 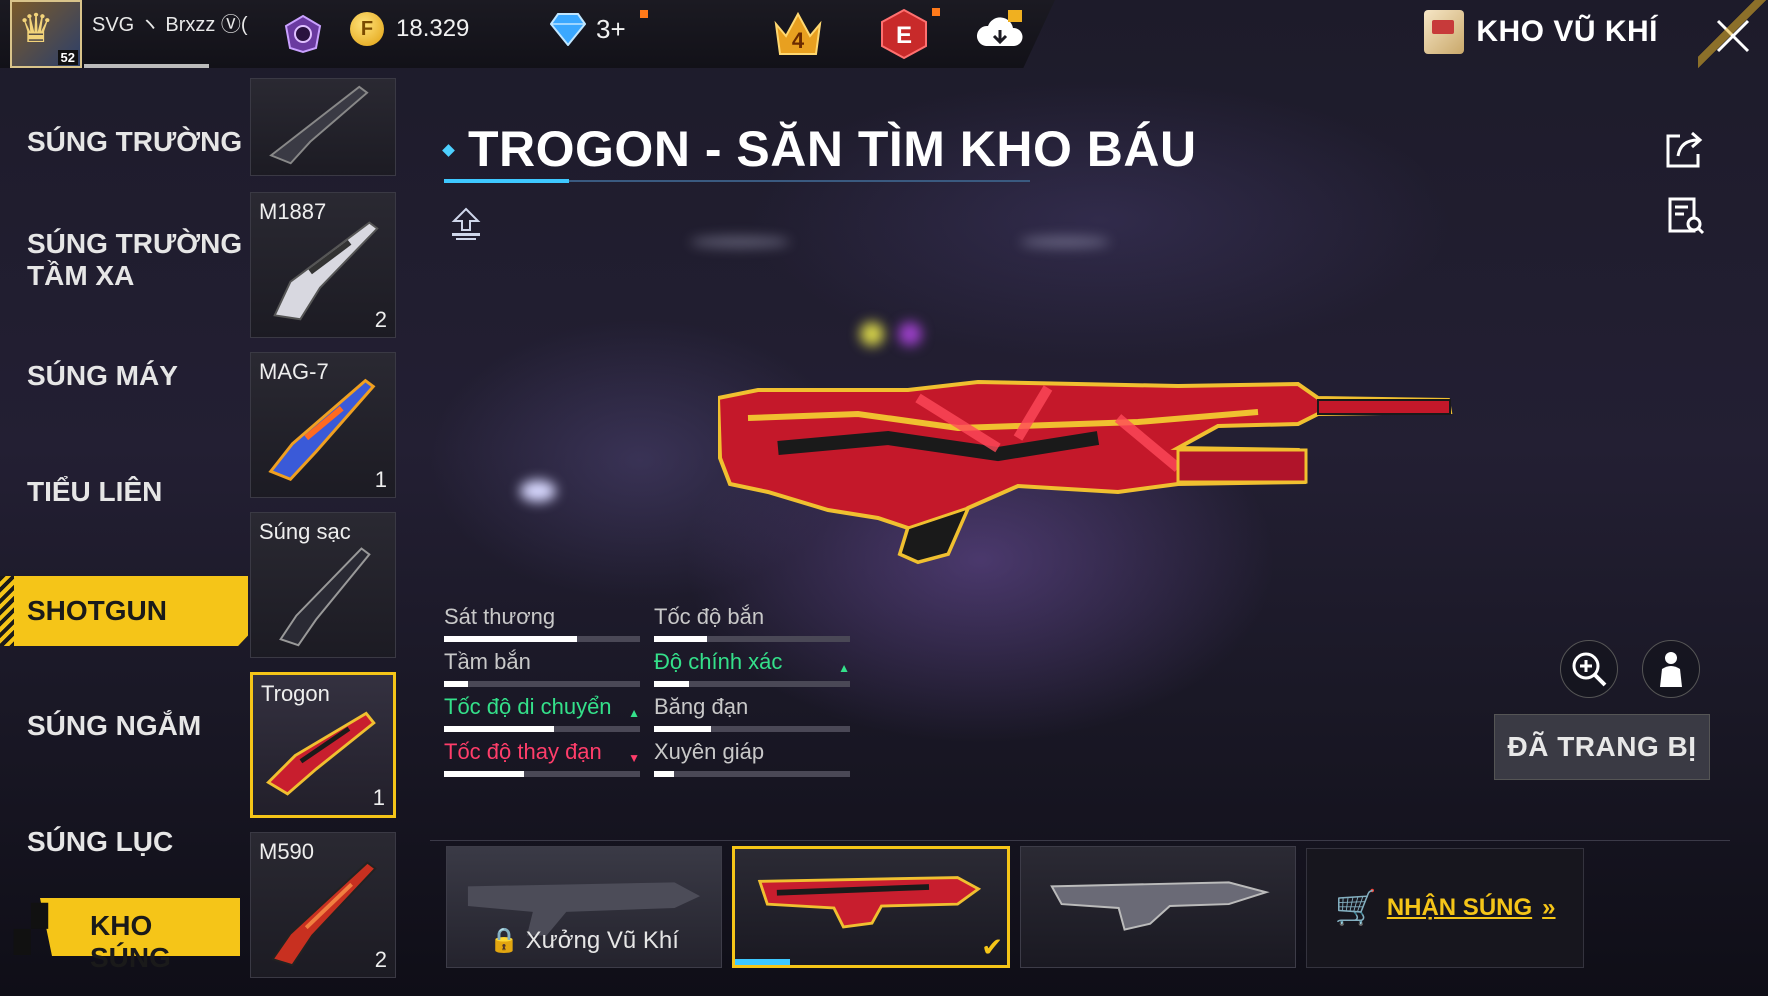 I want to click on stat-damage: Sát thương, so click(x=542, y=623).